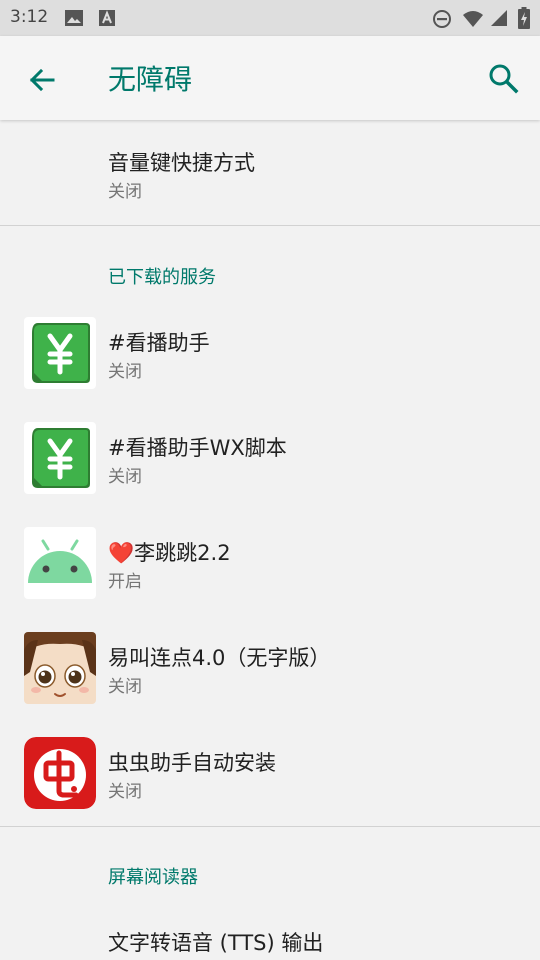 Image resolution: width=540 pixels, height=960 pixels. I want to click on section-header-downloaded: 已下载的服务, so click(162, 277).